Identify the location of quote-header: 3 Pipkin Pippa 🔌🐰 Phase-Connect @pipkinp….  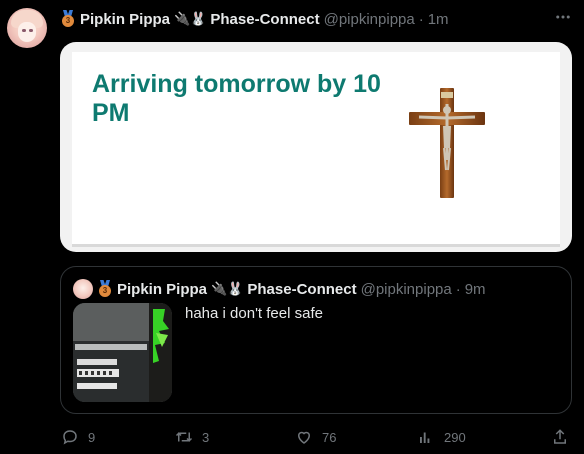
(279, 289).